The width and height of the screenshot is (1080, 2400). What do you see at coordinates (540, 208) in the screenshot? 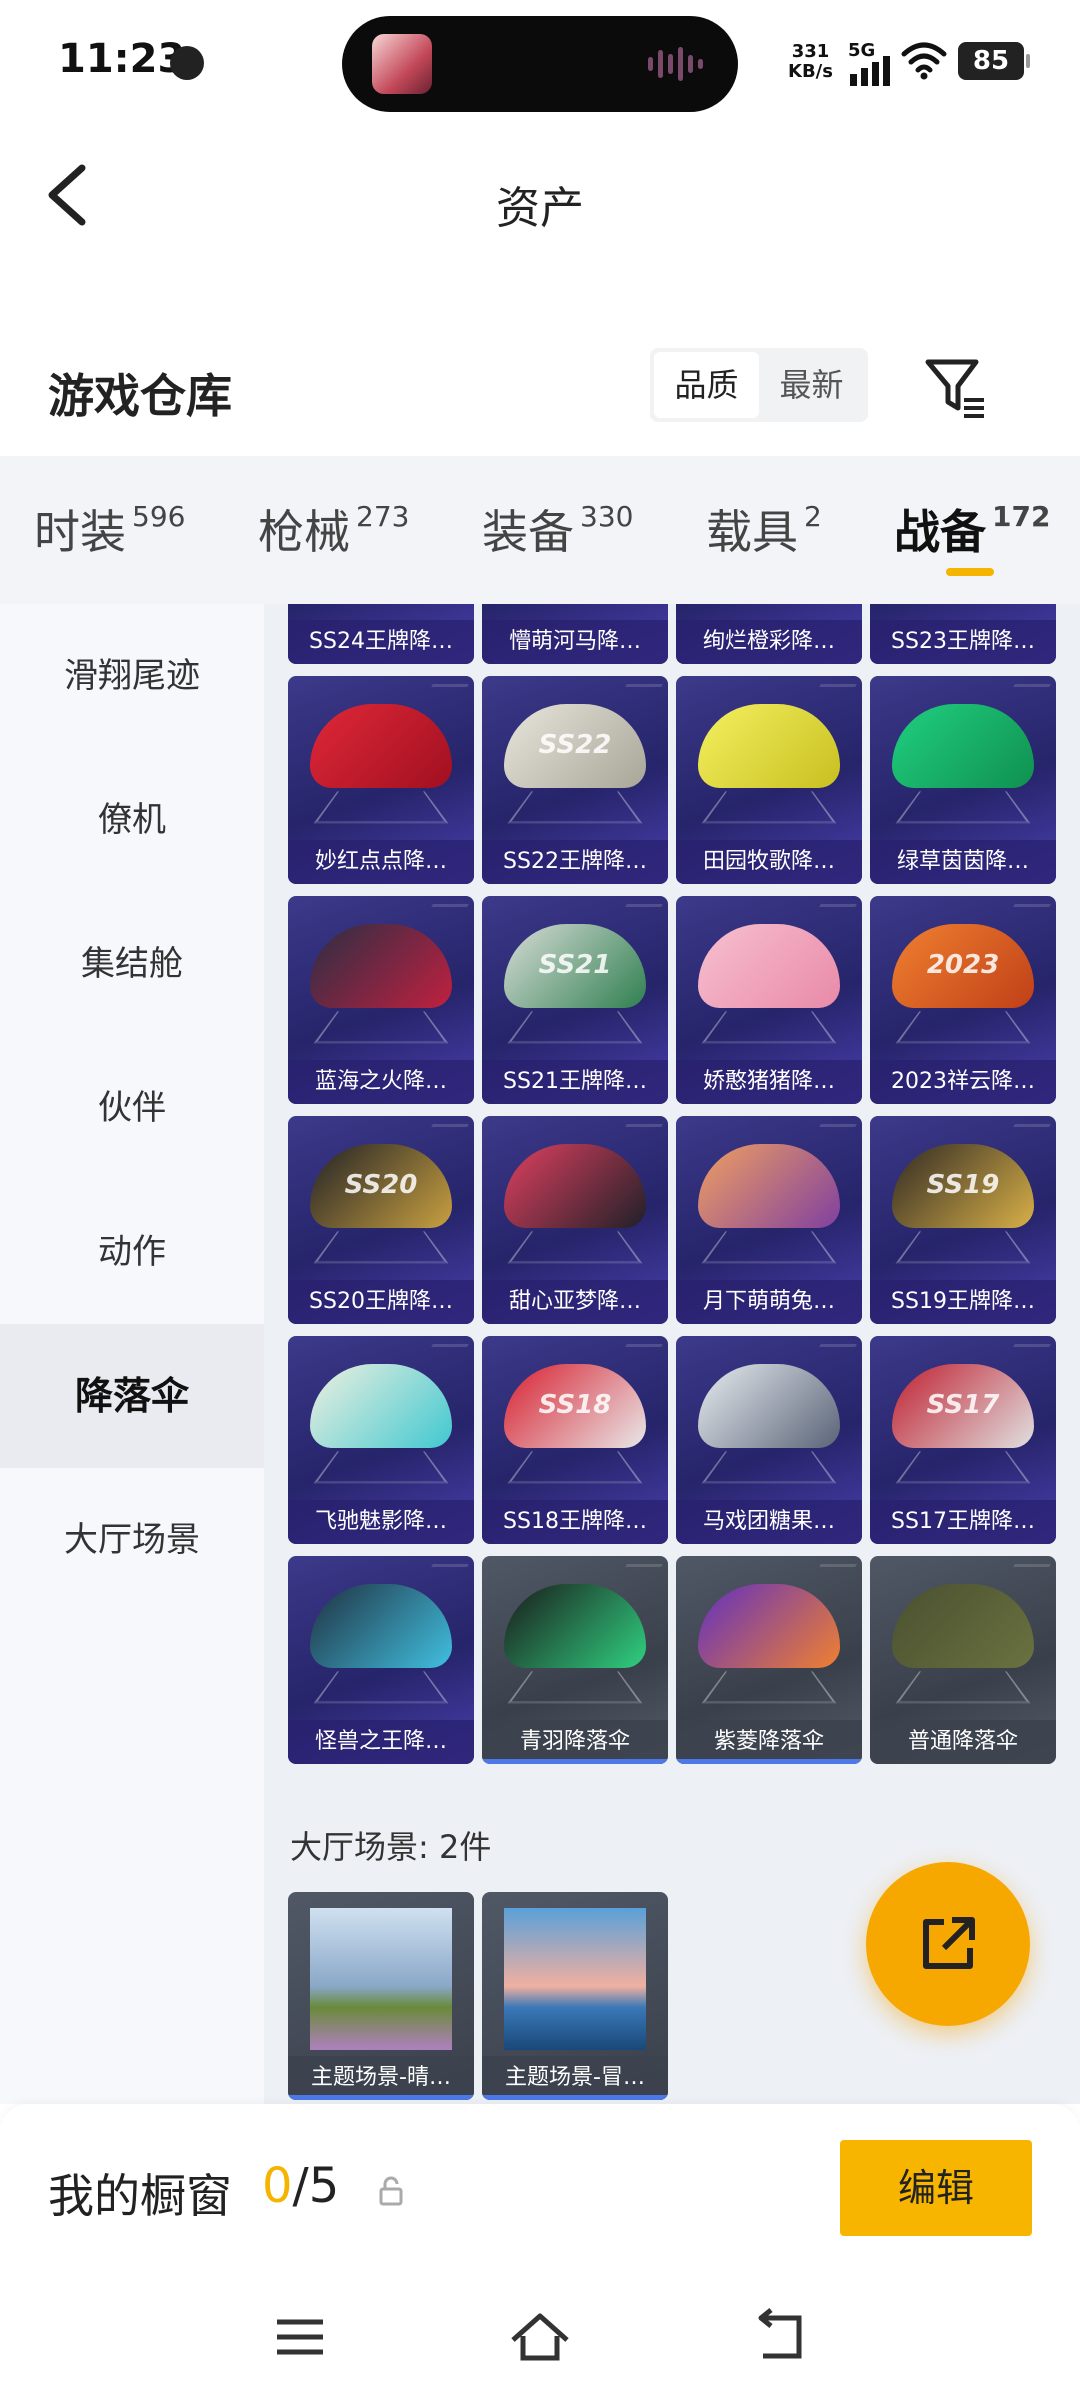
I see `page-title: 资产` at bounding box center [540, 208].